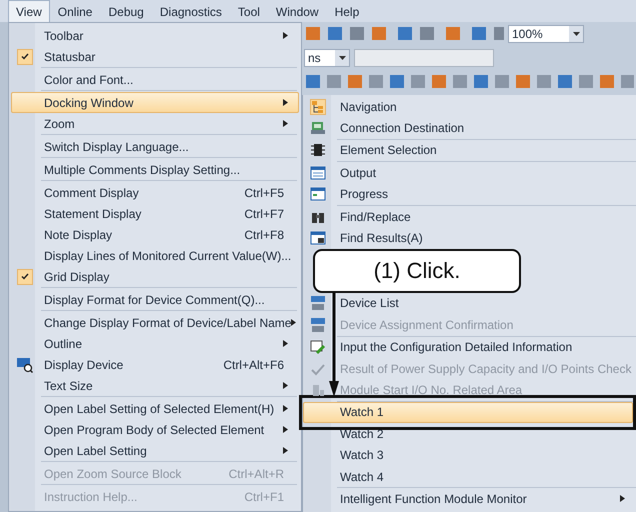 This screenshot has width=636, height=512. I want to click on submenu-item: Progress, so click(469, 194).